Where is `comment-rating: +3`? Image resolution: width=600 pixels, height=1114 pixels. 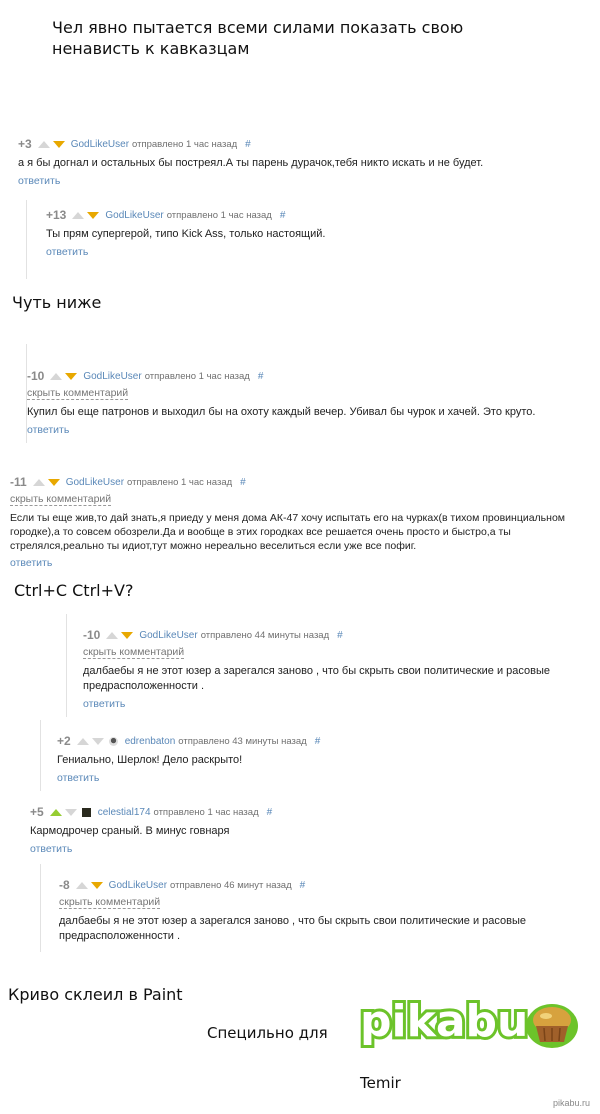
comment-rating: +3 is located at coordinates (25, 144).